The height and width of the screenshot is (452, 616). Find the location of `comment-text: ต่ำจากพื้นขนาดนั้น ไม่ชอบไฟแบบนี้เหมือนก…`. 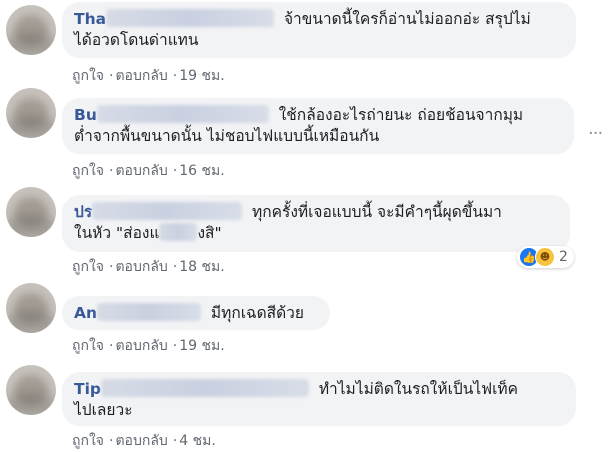

comment-text: ต่ำจากพื้นขนาดนั้น ไม่ชอบไฟแบบนี้เหมือนก… is located at coordinates (227, 136).